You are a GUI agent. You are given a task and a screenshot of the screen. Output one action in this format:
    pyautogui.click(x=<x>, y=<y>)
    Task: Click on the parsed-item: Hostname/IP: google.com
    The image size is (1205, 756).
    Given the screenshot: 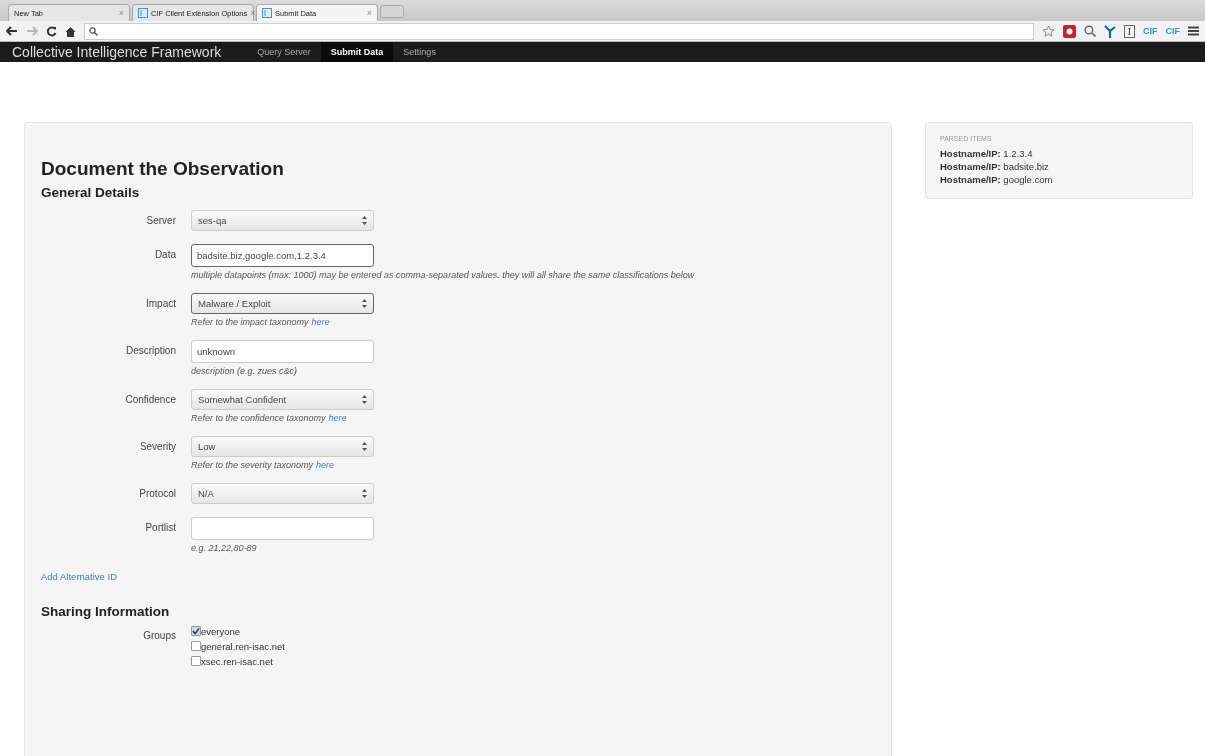 What is the action you would take?
    pyautogui.click(x=997, y=179)
    